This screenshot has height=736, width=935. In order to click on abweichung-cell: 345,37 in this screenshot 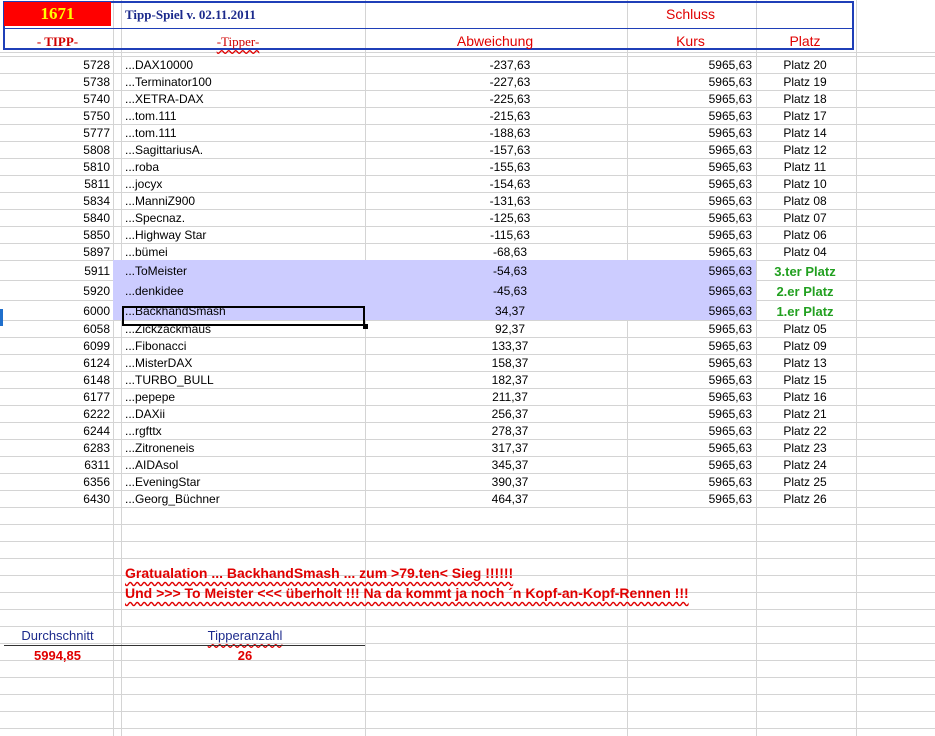, I will do `click(510, 465)`.